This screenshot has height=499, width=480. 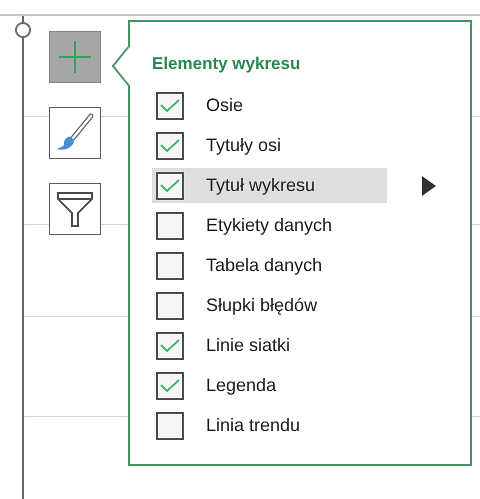 I want to click on option-label: Etykiety danych, so click(x=269, y=225).